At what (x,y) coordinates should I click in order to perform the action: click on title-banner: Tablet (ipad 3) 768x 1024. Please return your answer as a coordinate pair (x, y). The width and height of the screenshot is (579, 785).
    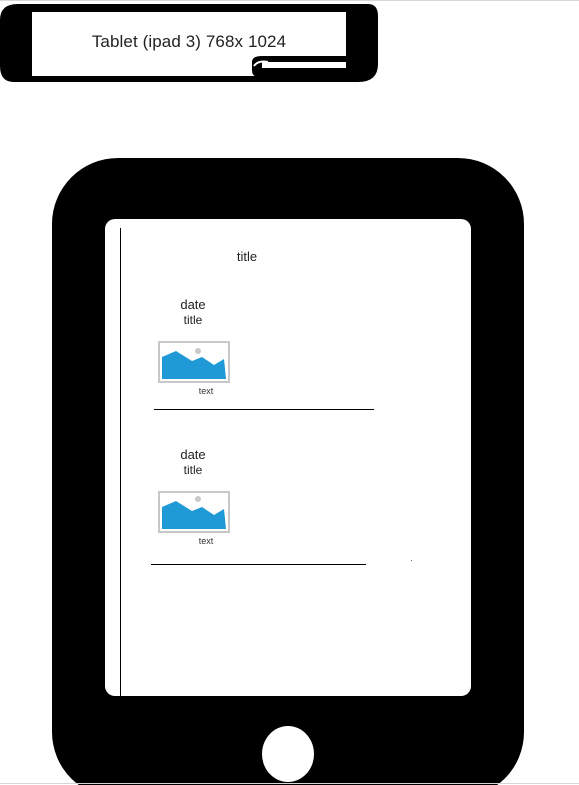
    Looking at the image, I should click on (190, 44).